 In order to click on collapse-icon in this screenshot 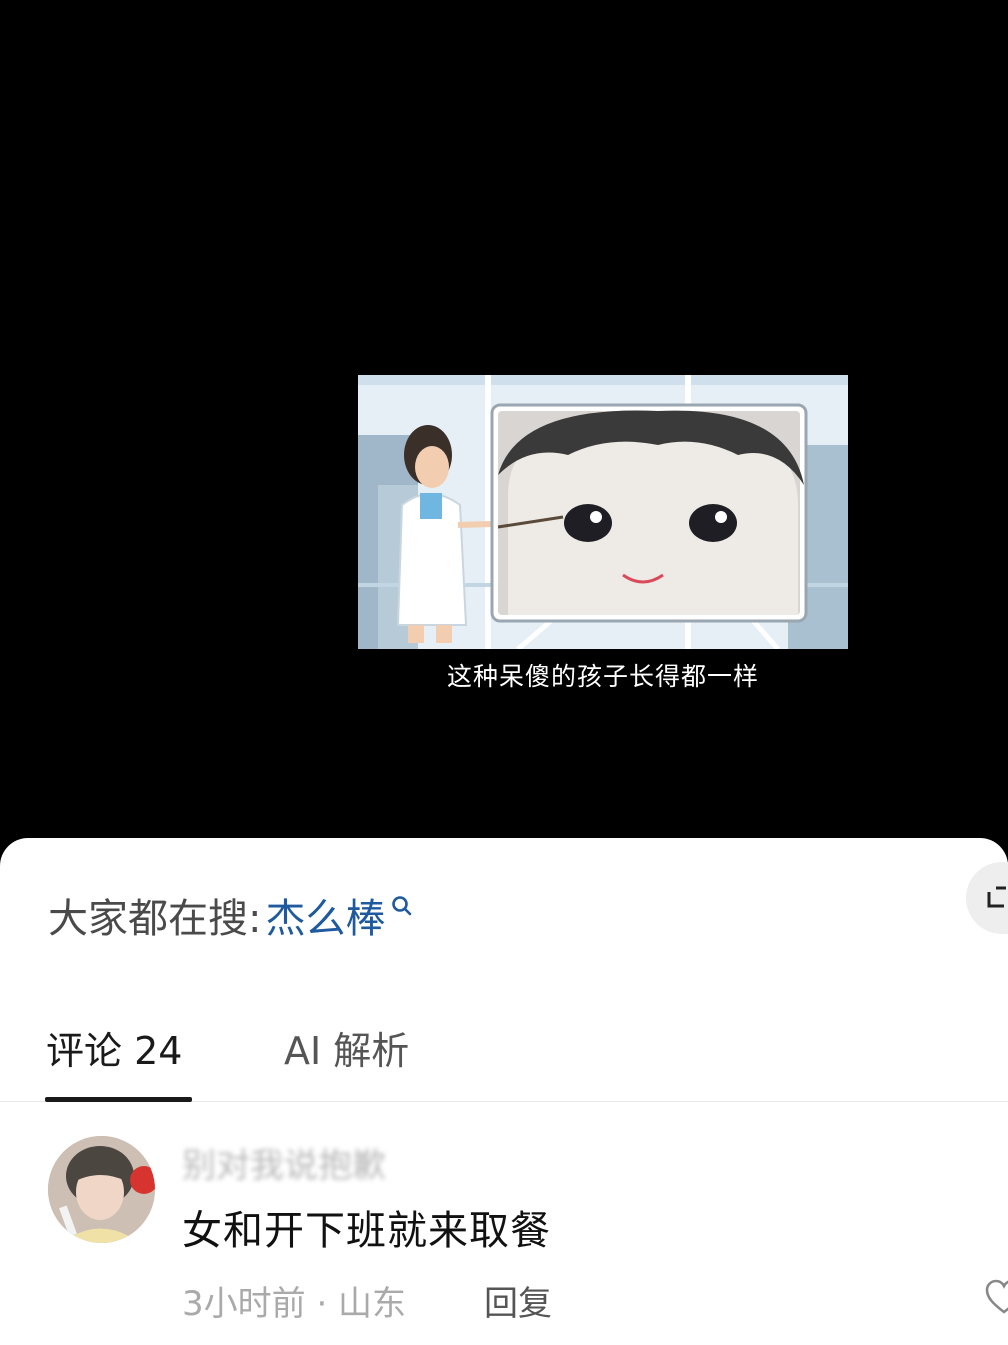, I will do `click(996, 897)`.